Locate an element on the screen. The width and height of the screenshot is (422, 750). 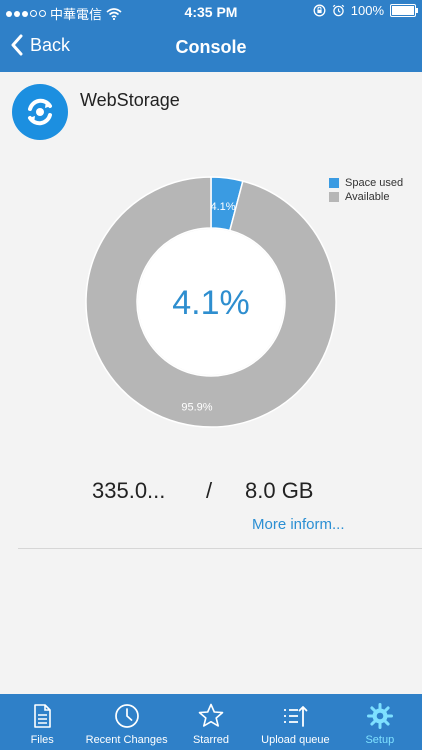
tab-files: Files is located at coordinates (42, 722).